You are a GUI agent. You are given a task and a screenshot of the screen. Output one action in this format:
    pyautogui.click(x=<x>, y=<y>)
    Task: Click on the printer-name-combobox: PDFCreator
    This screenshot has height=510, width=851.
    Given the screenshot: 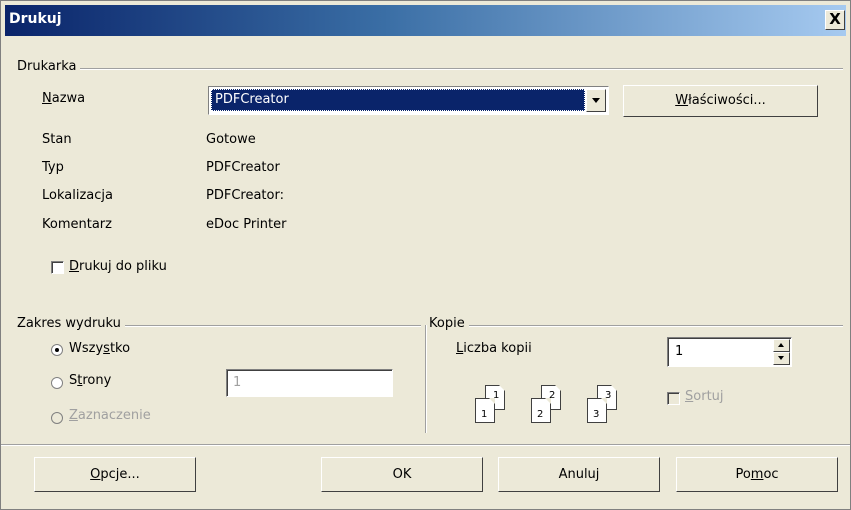 What is the action you would take?
    pyautogui.click(x=408, y=100)
    